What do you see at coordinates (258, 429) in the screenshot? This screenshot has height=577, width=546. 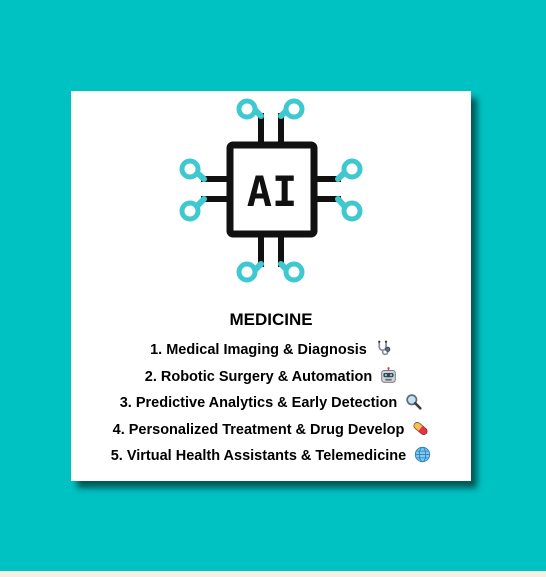 I see `list-item-label: 4. Personalized Treatment & Drug Develop` at bounding box center [258, 429].